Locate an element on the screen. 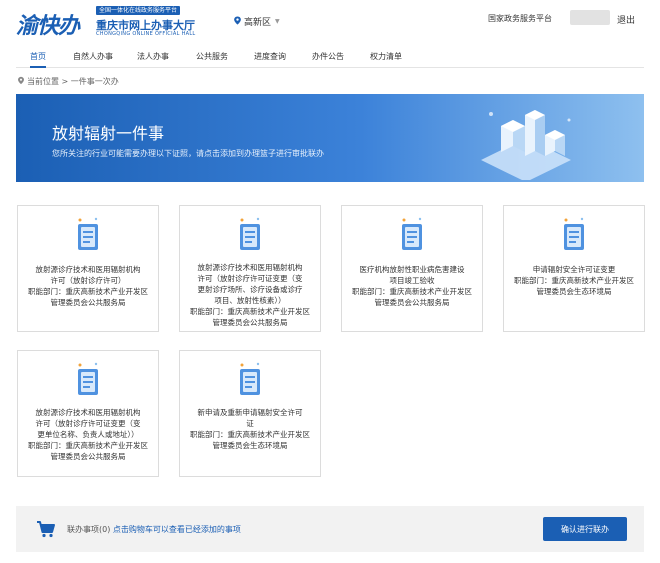 This screenshot has height=563, width=660. main-nav: 首页 自然人办事 法人办事 公共服务 进度查询 办件公告 权力清单 is located at coordinates (330, 58).